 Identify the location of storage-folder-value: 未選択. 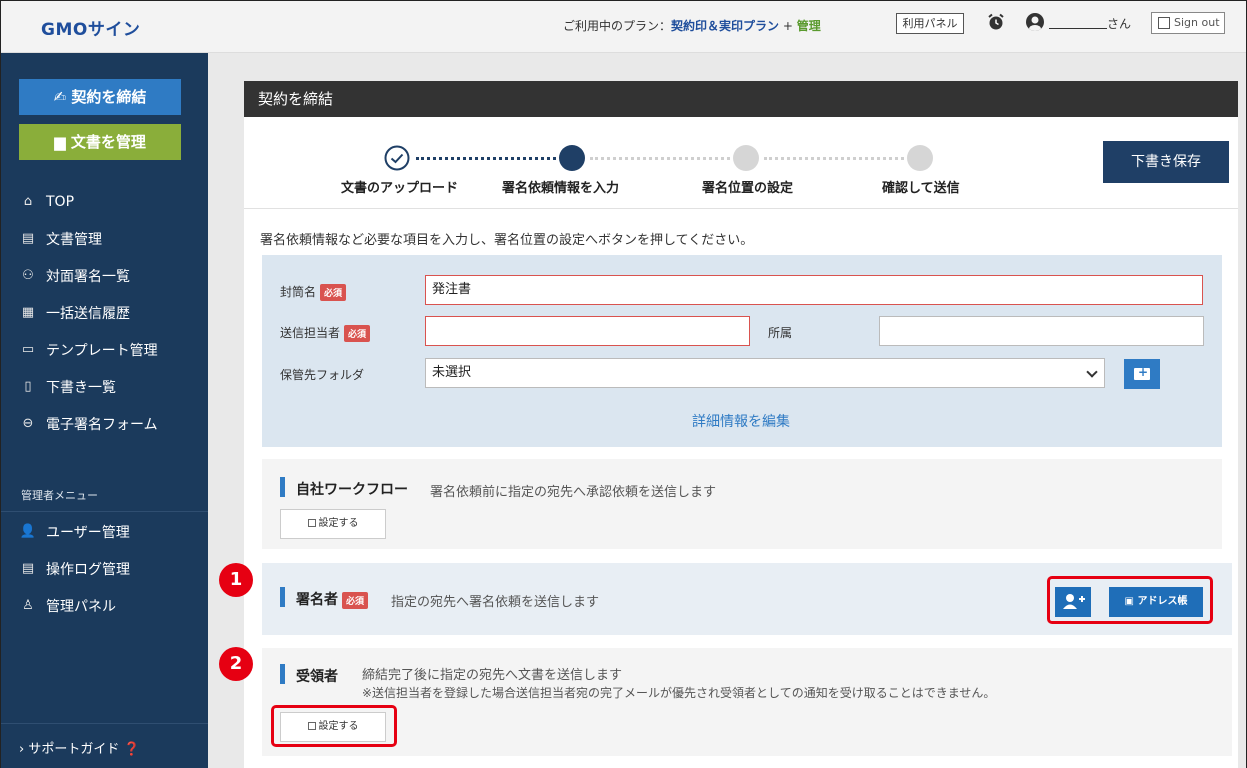
(452, 372).